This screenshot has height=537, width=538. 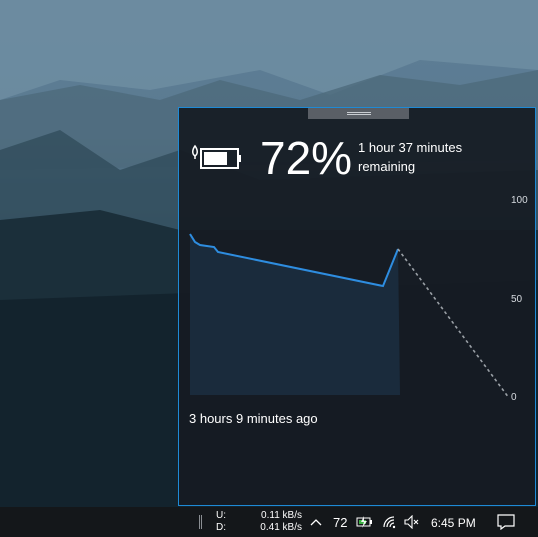 I want to click on download-label: D:, so click(x=221, y=527).